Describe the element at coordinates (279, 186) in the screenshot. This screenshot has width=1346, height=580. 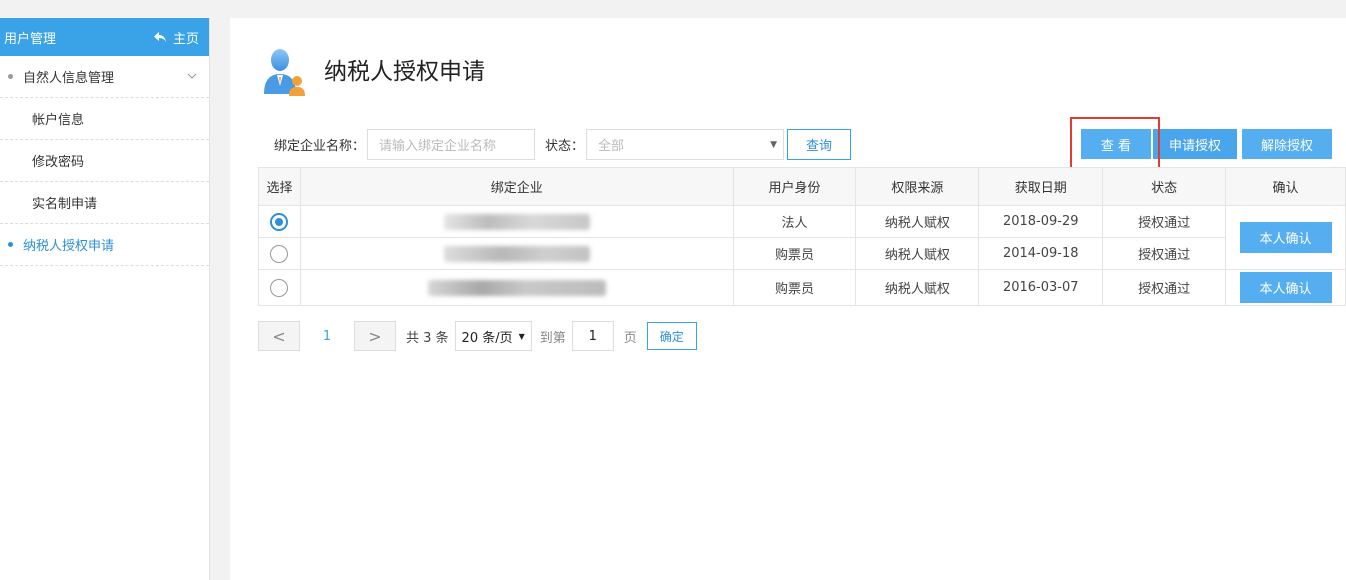
I see `column-header: 选择` at that location.